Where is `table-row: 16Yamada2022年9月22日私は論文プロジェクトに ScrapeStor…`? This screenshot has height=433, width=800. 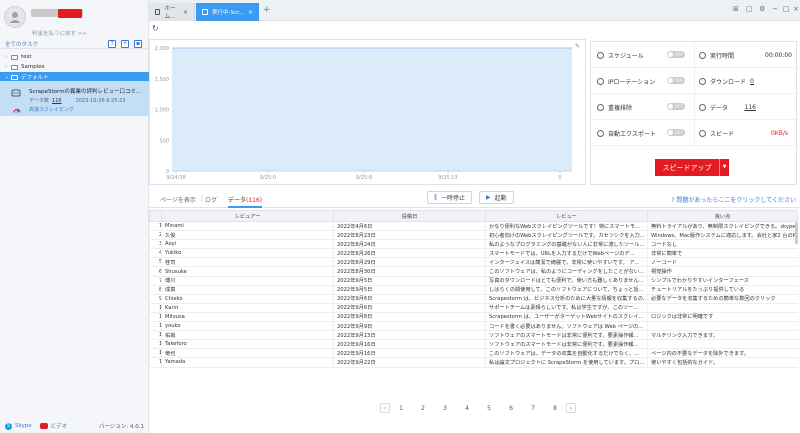
table-row: 16Yamada2022年9月22日私は論文プロジェクトに ScrapeStor… is located at coordinates (473, 362).